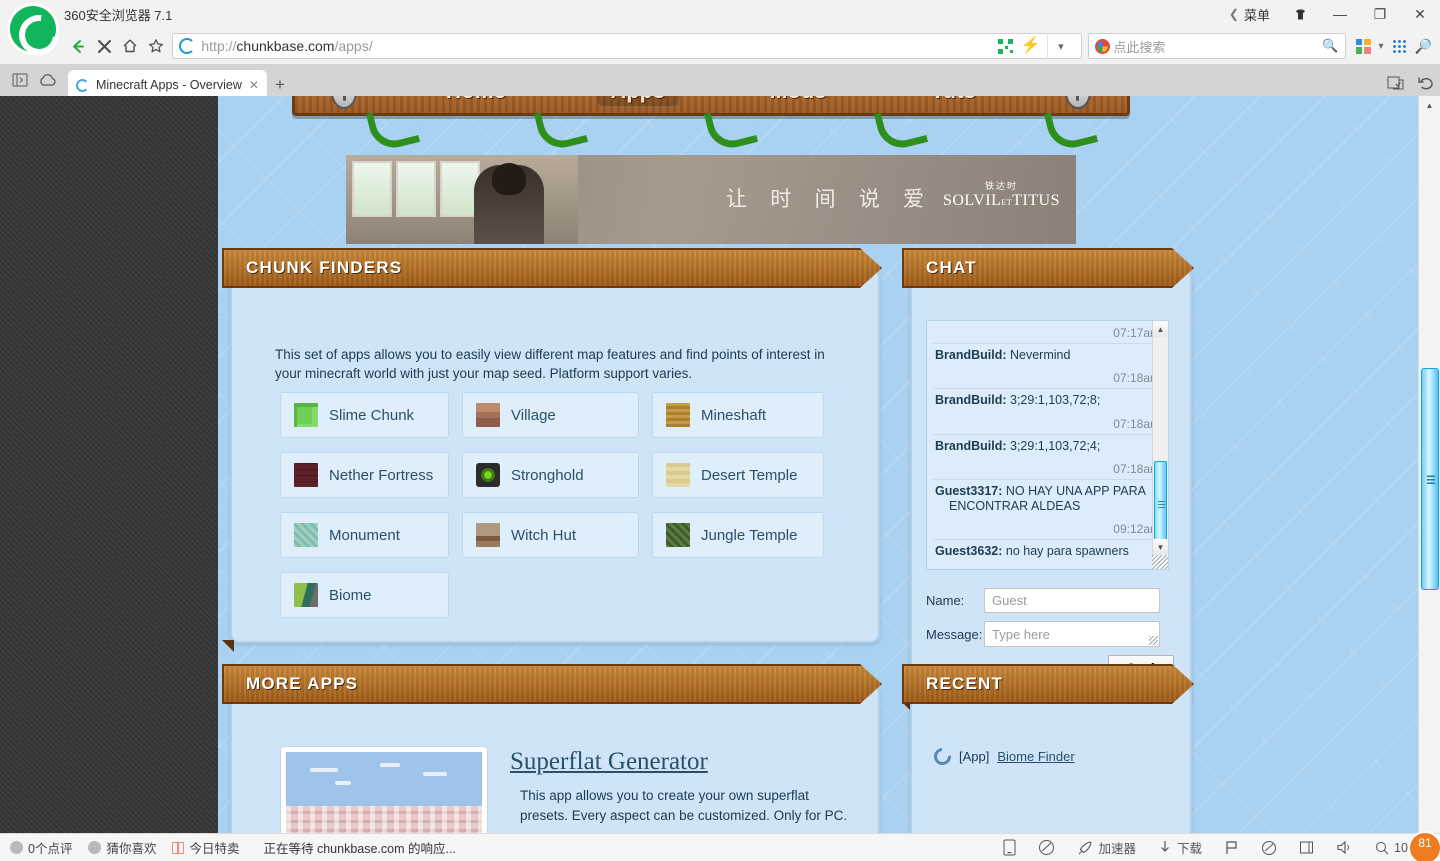  I want to click on url-path: /apps/, so click(353, 46).